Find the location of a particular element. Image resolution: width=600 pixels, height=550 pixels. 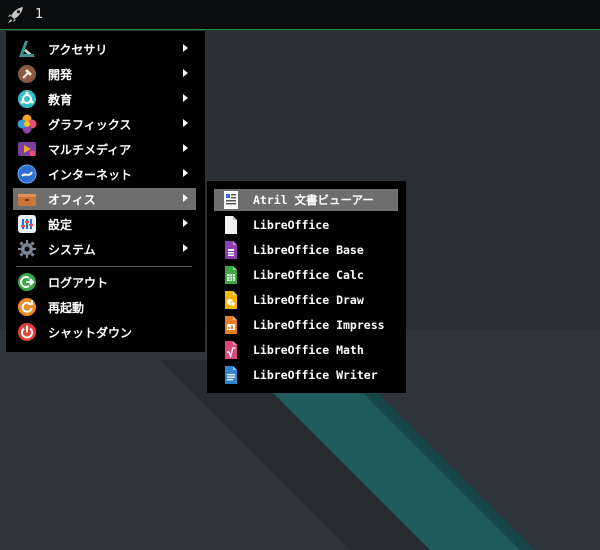

logout-icon is located at coordinates (27, 282).